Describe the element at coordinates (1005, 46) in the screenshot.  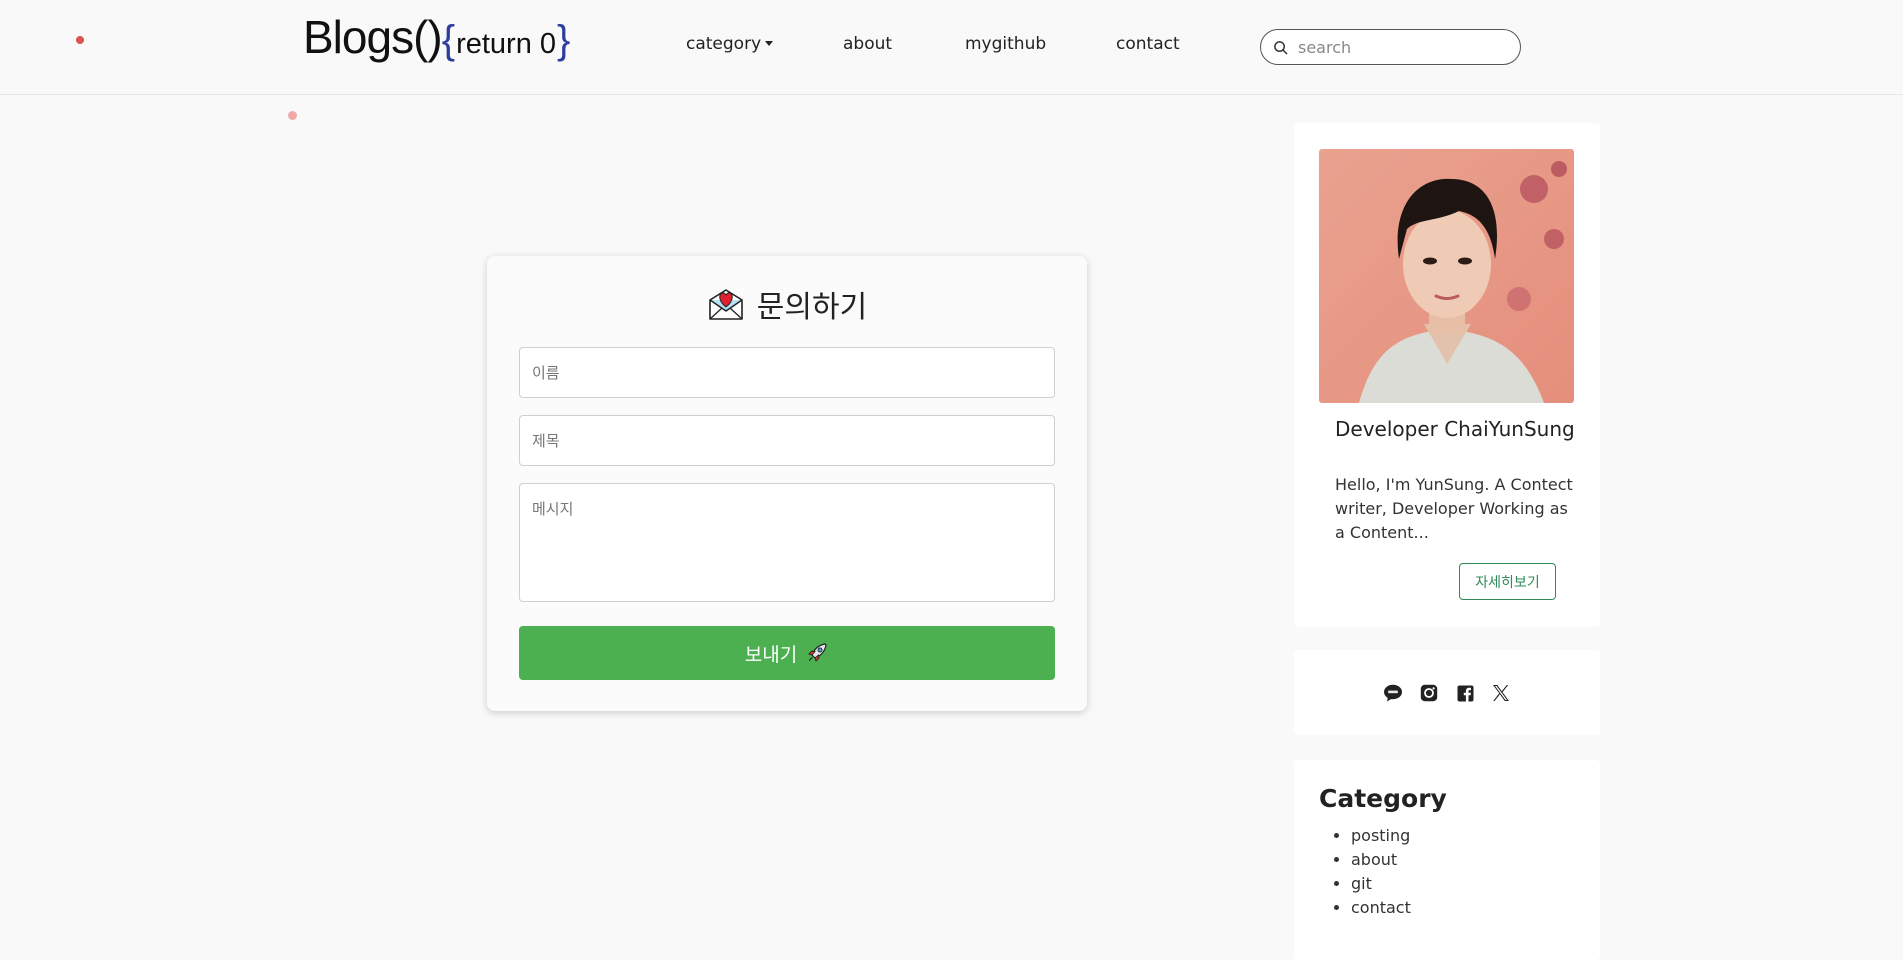
I see `nav-github-link: mygithub` at that location.